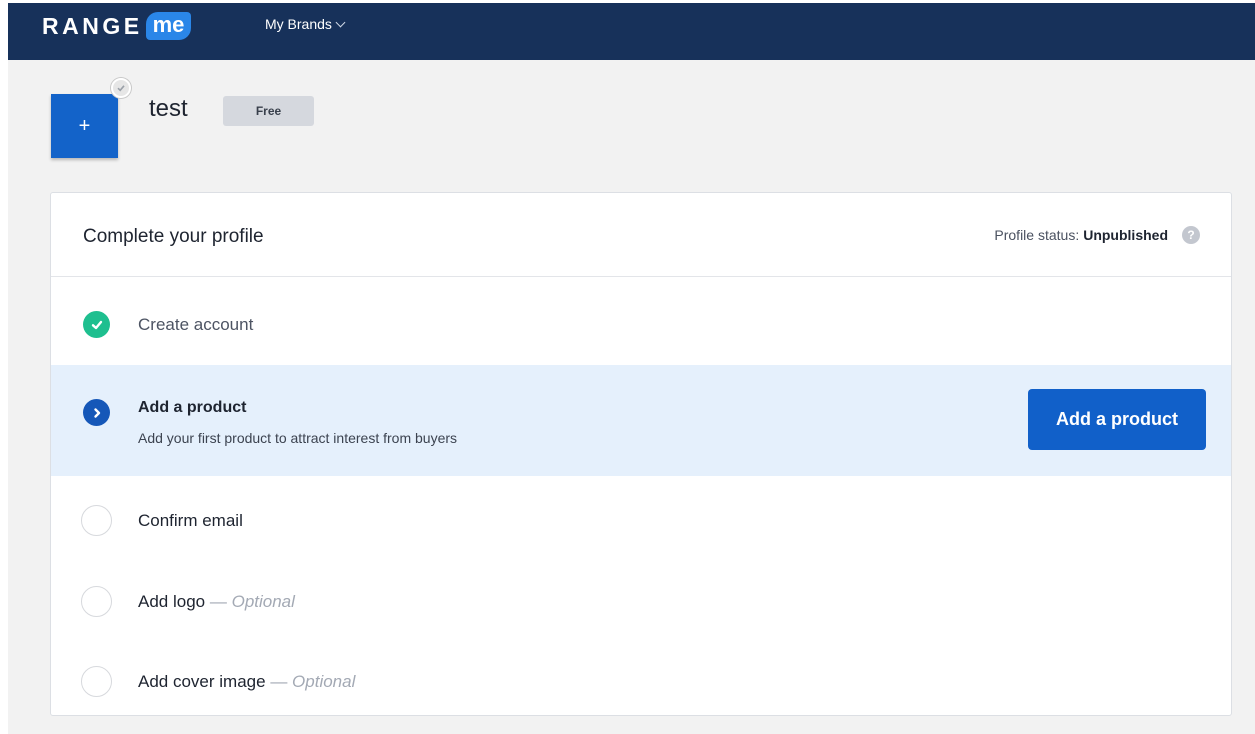 This screenshot has height=734, width=1255. Describe the element at coordinates (641, 516) in the screenshot. I see `step-confirm-email: Confirm email` at that location.